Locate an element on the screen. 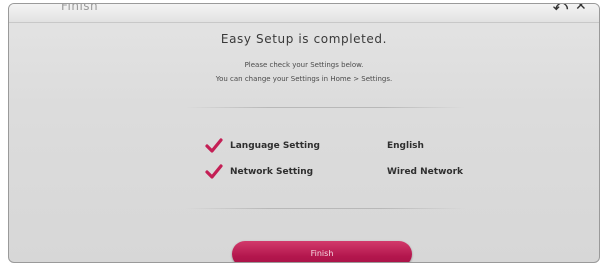 This screenshot has height=269, width=608. setting-row-language: Language Setting English is located at coordinates (304, 147).